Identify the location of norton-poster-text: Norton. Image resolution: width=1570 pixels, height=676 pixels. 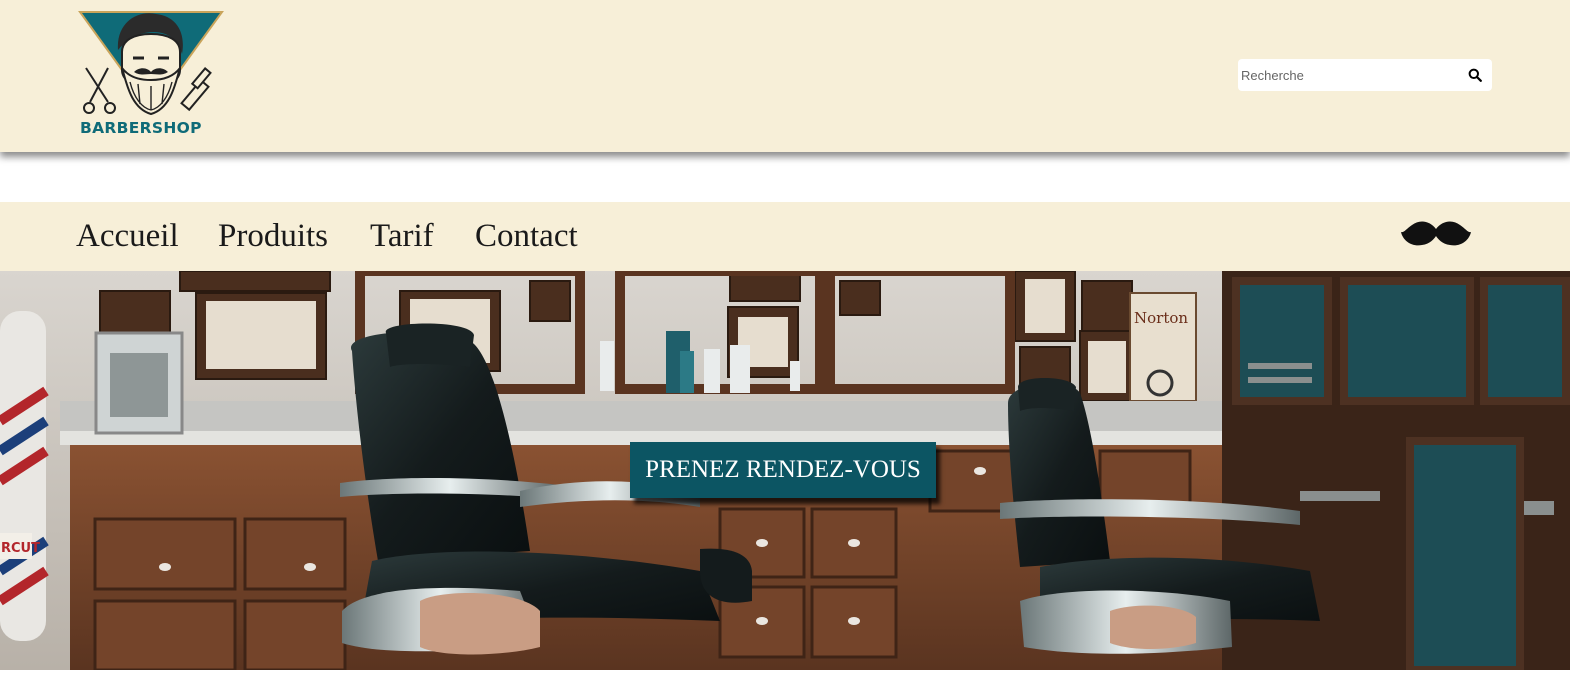
(1161, 318).